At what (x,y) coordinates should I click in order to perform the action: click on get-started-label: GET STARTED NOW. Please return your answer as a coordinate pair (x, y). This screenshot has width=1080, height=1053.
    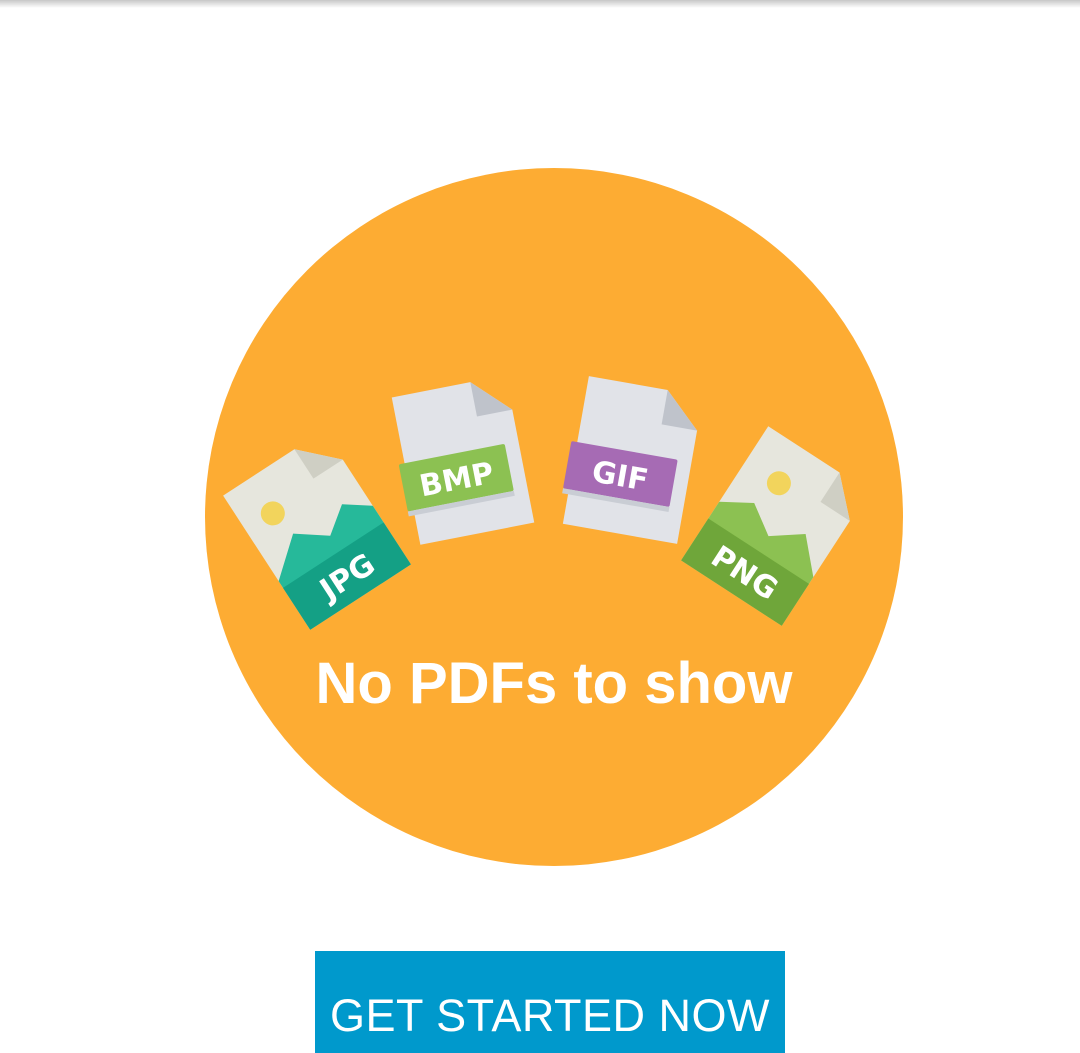
    Looking at the image, I should click on (550, 1015).